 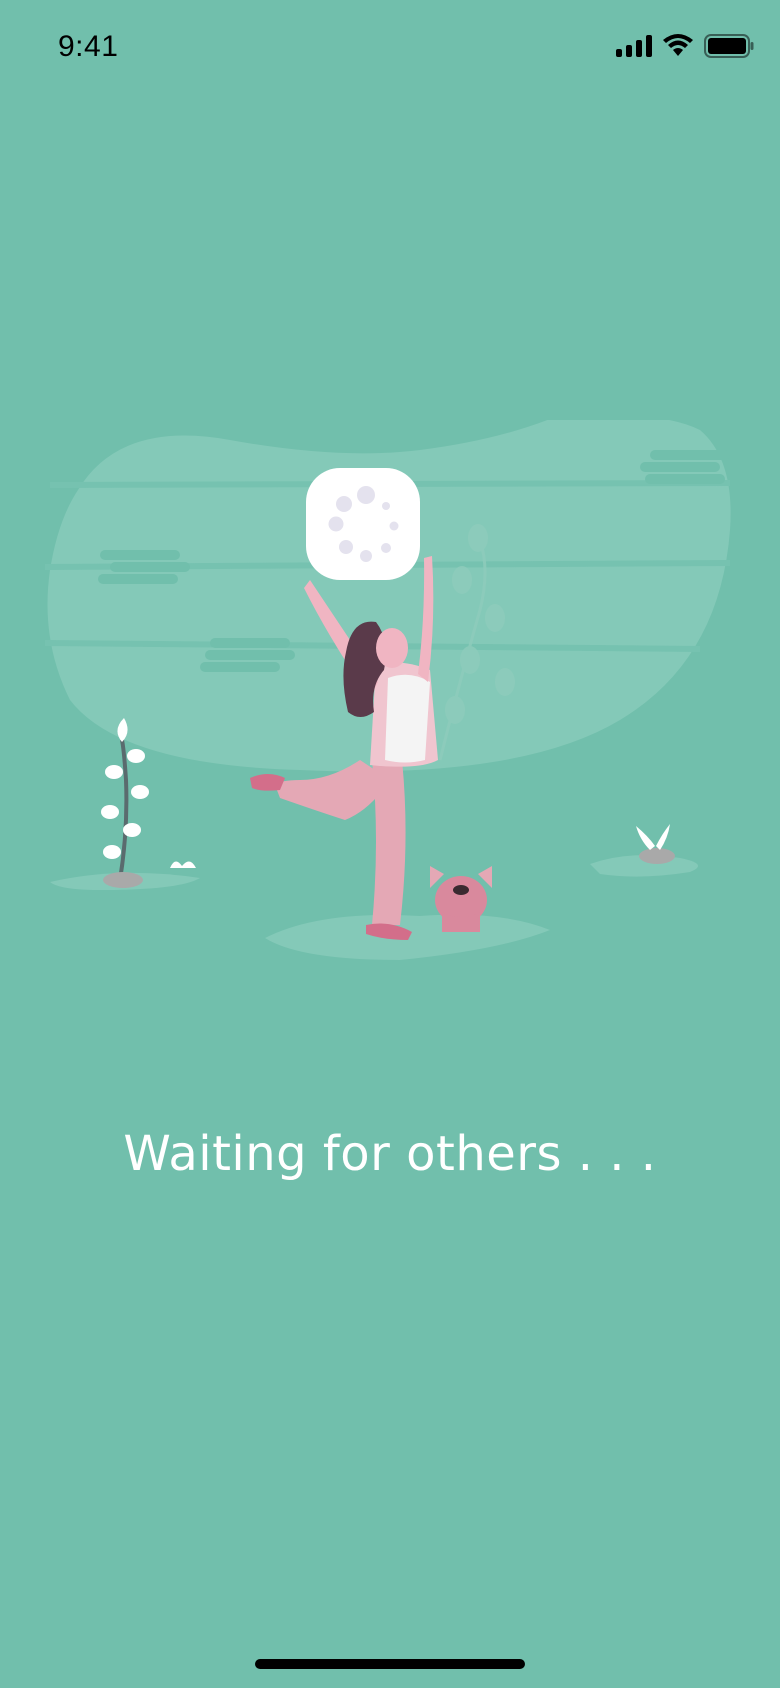 I want to click on loading-badge, so click(x=363, y=524).